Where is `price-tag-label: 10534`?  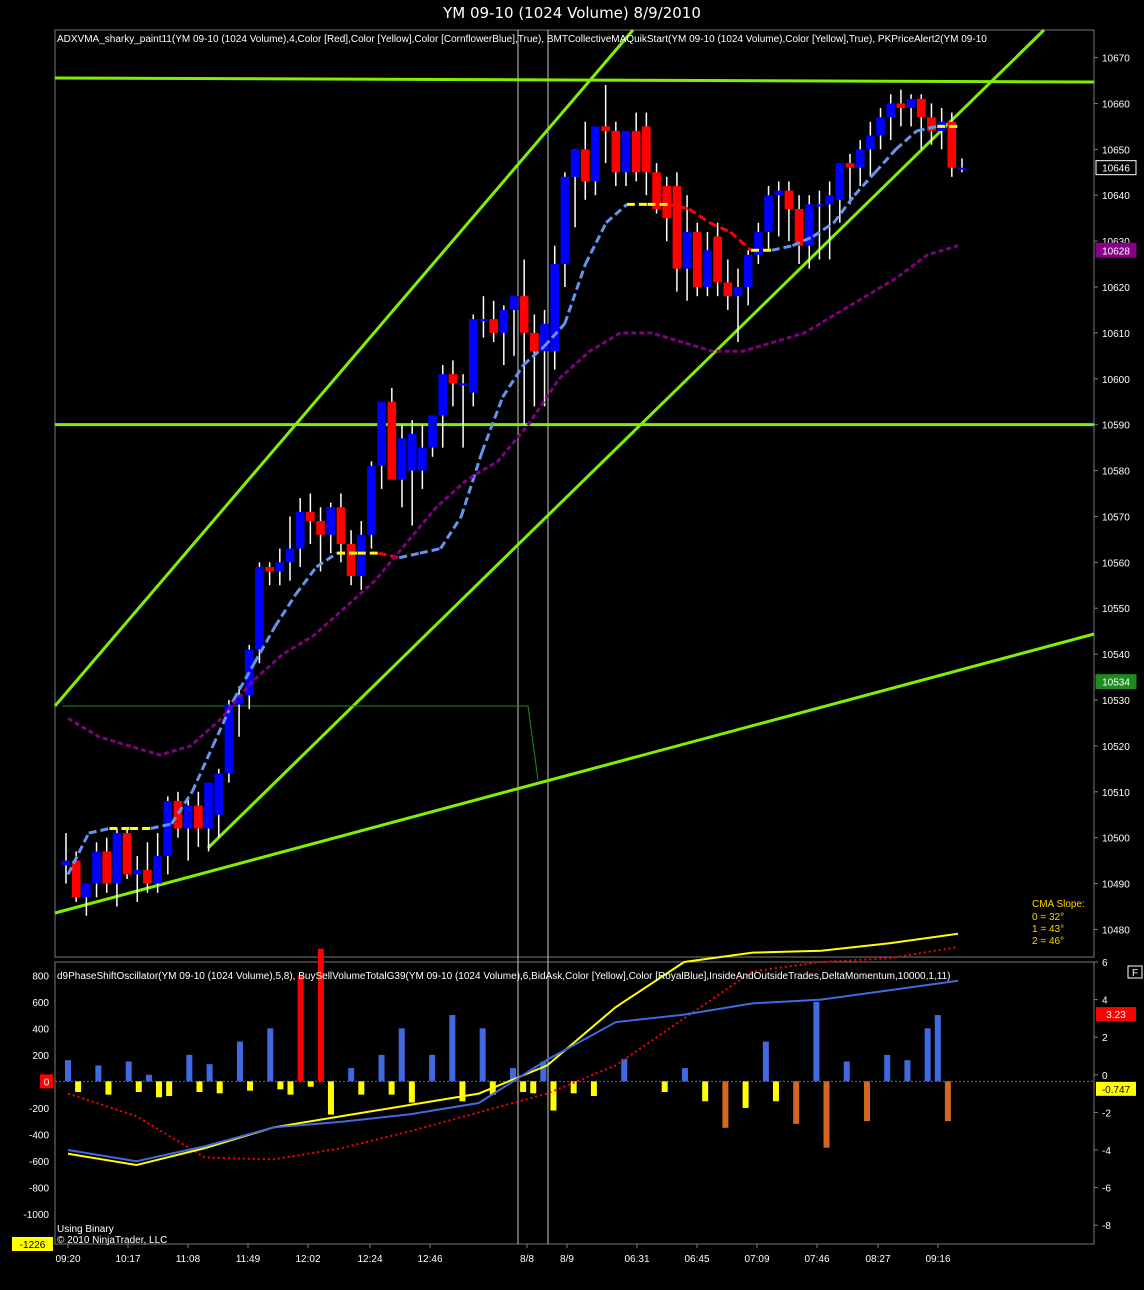
price-tag-label: 10534 is located at coordinates (1116, 683).